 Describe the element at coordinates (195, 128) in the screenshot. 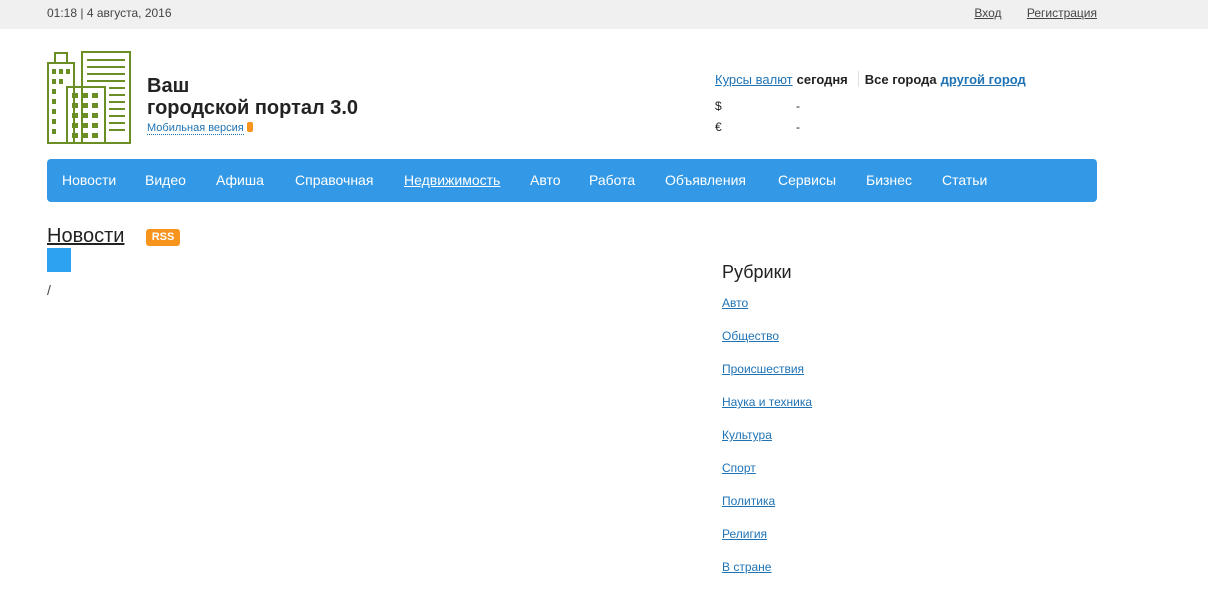

I see `mobile-version-link: Мобильная версия` at that location.